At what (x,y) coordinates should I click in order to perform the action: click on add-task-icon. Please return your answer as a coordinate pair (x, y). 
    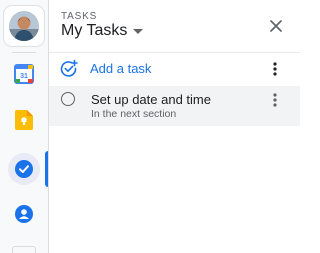
    Looking at the image, I should click on (69, 68).